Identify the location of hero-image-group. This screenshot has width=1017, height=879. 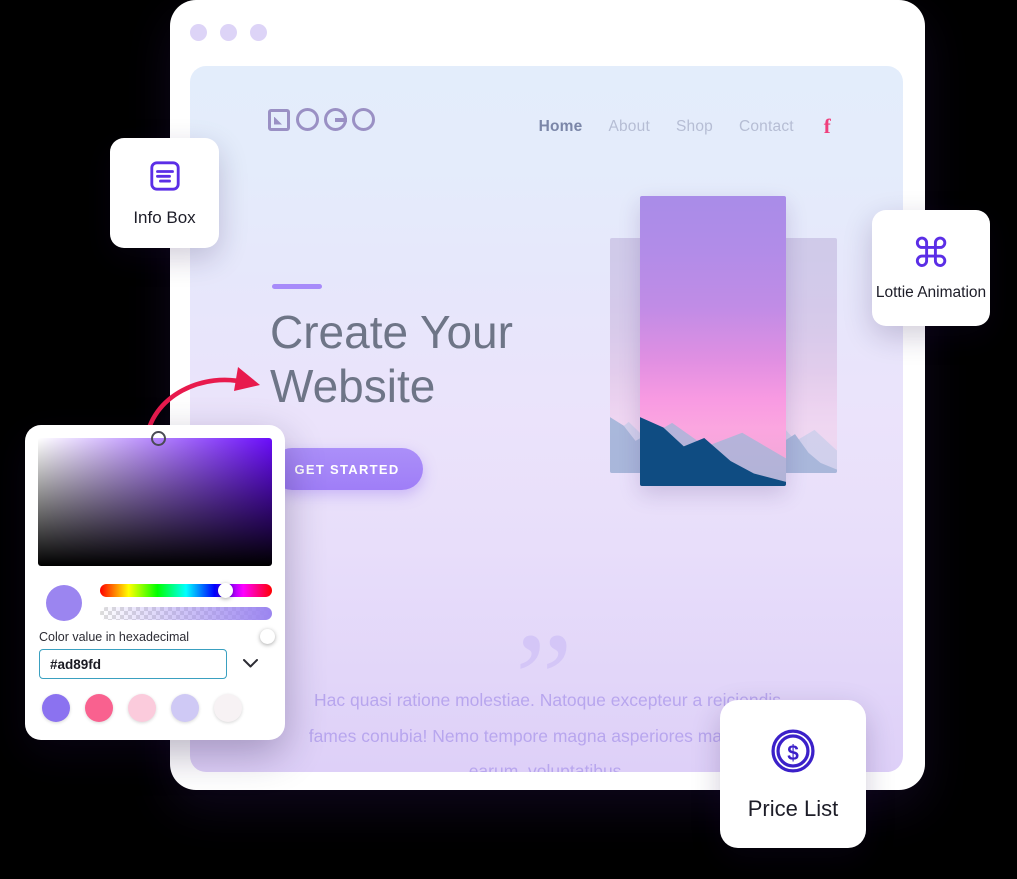
(725, 366).